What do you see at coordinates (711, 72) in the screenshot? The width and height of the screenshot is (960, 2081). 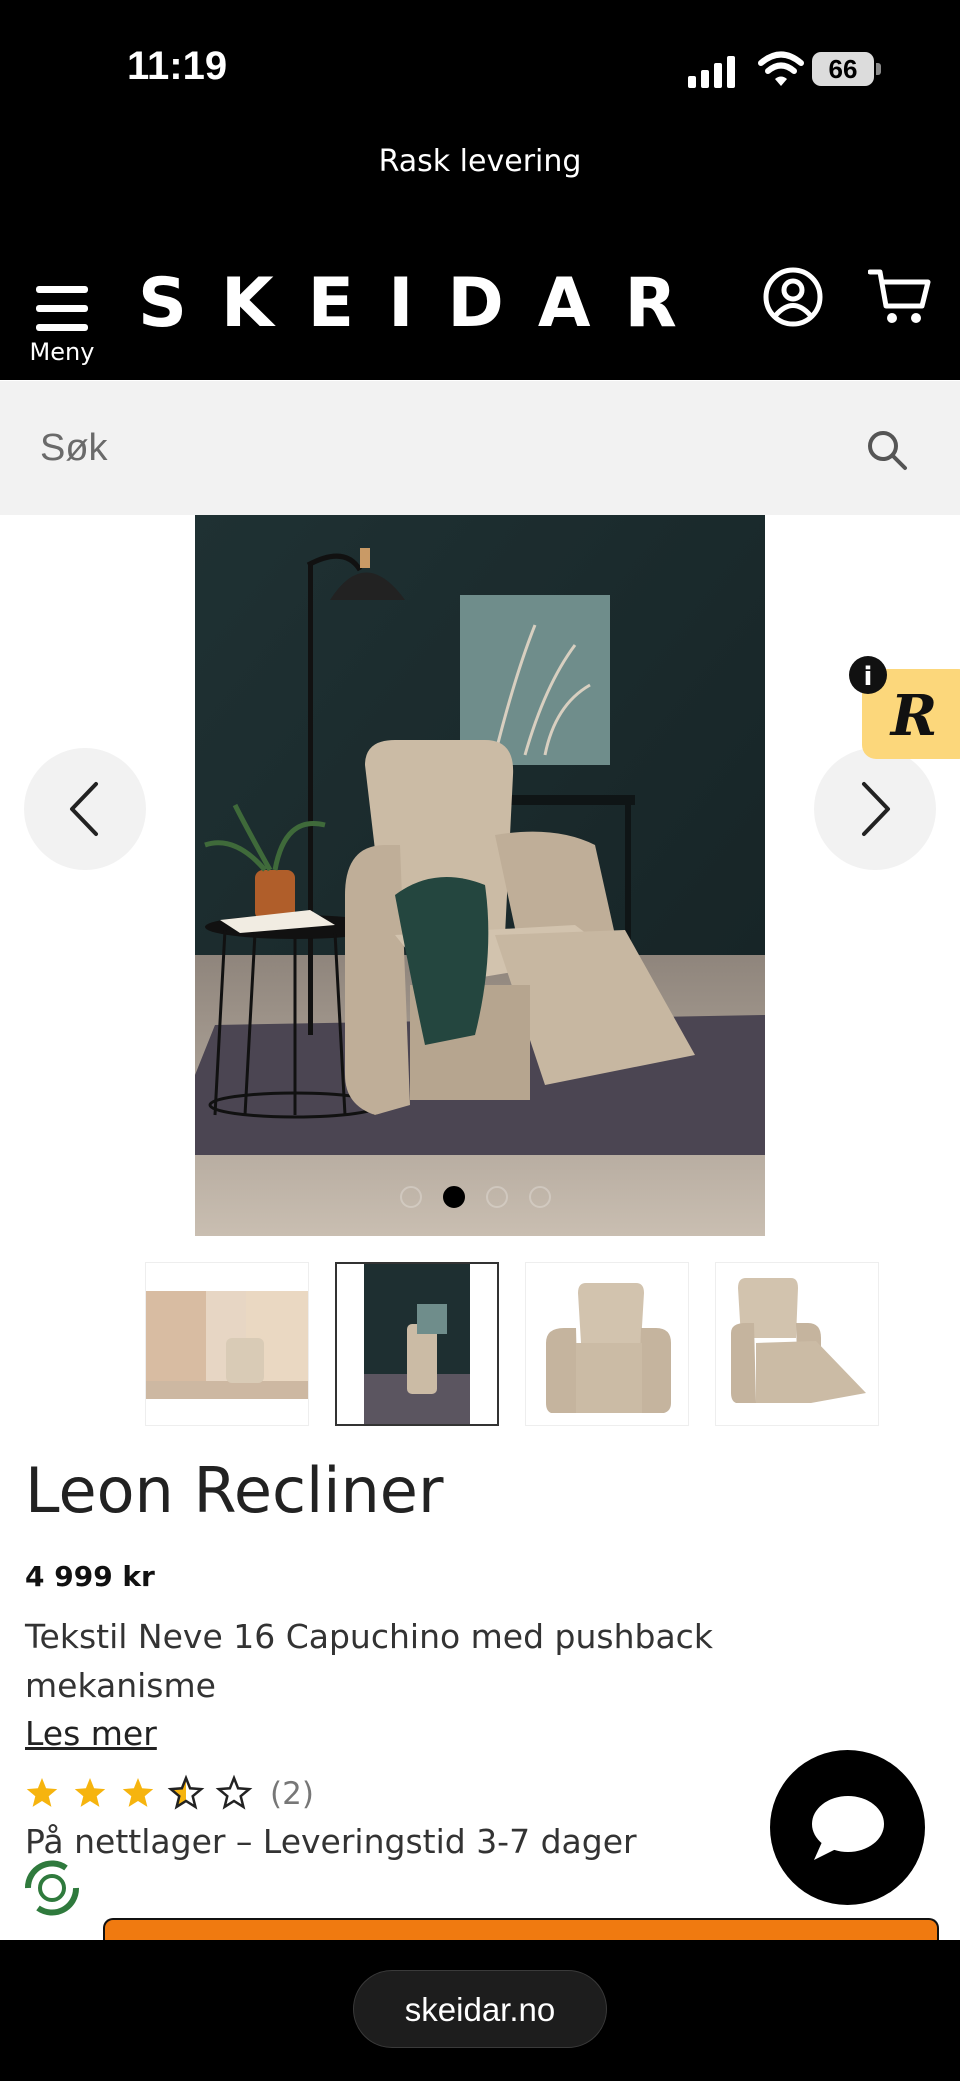 I see `cellular-signal-icon` at bounding box center [711, 72].